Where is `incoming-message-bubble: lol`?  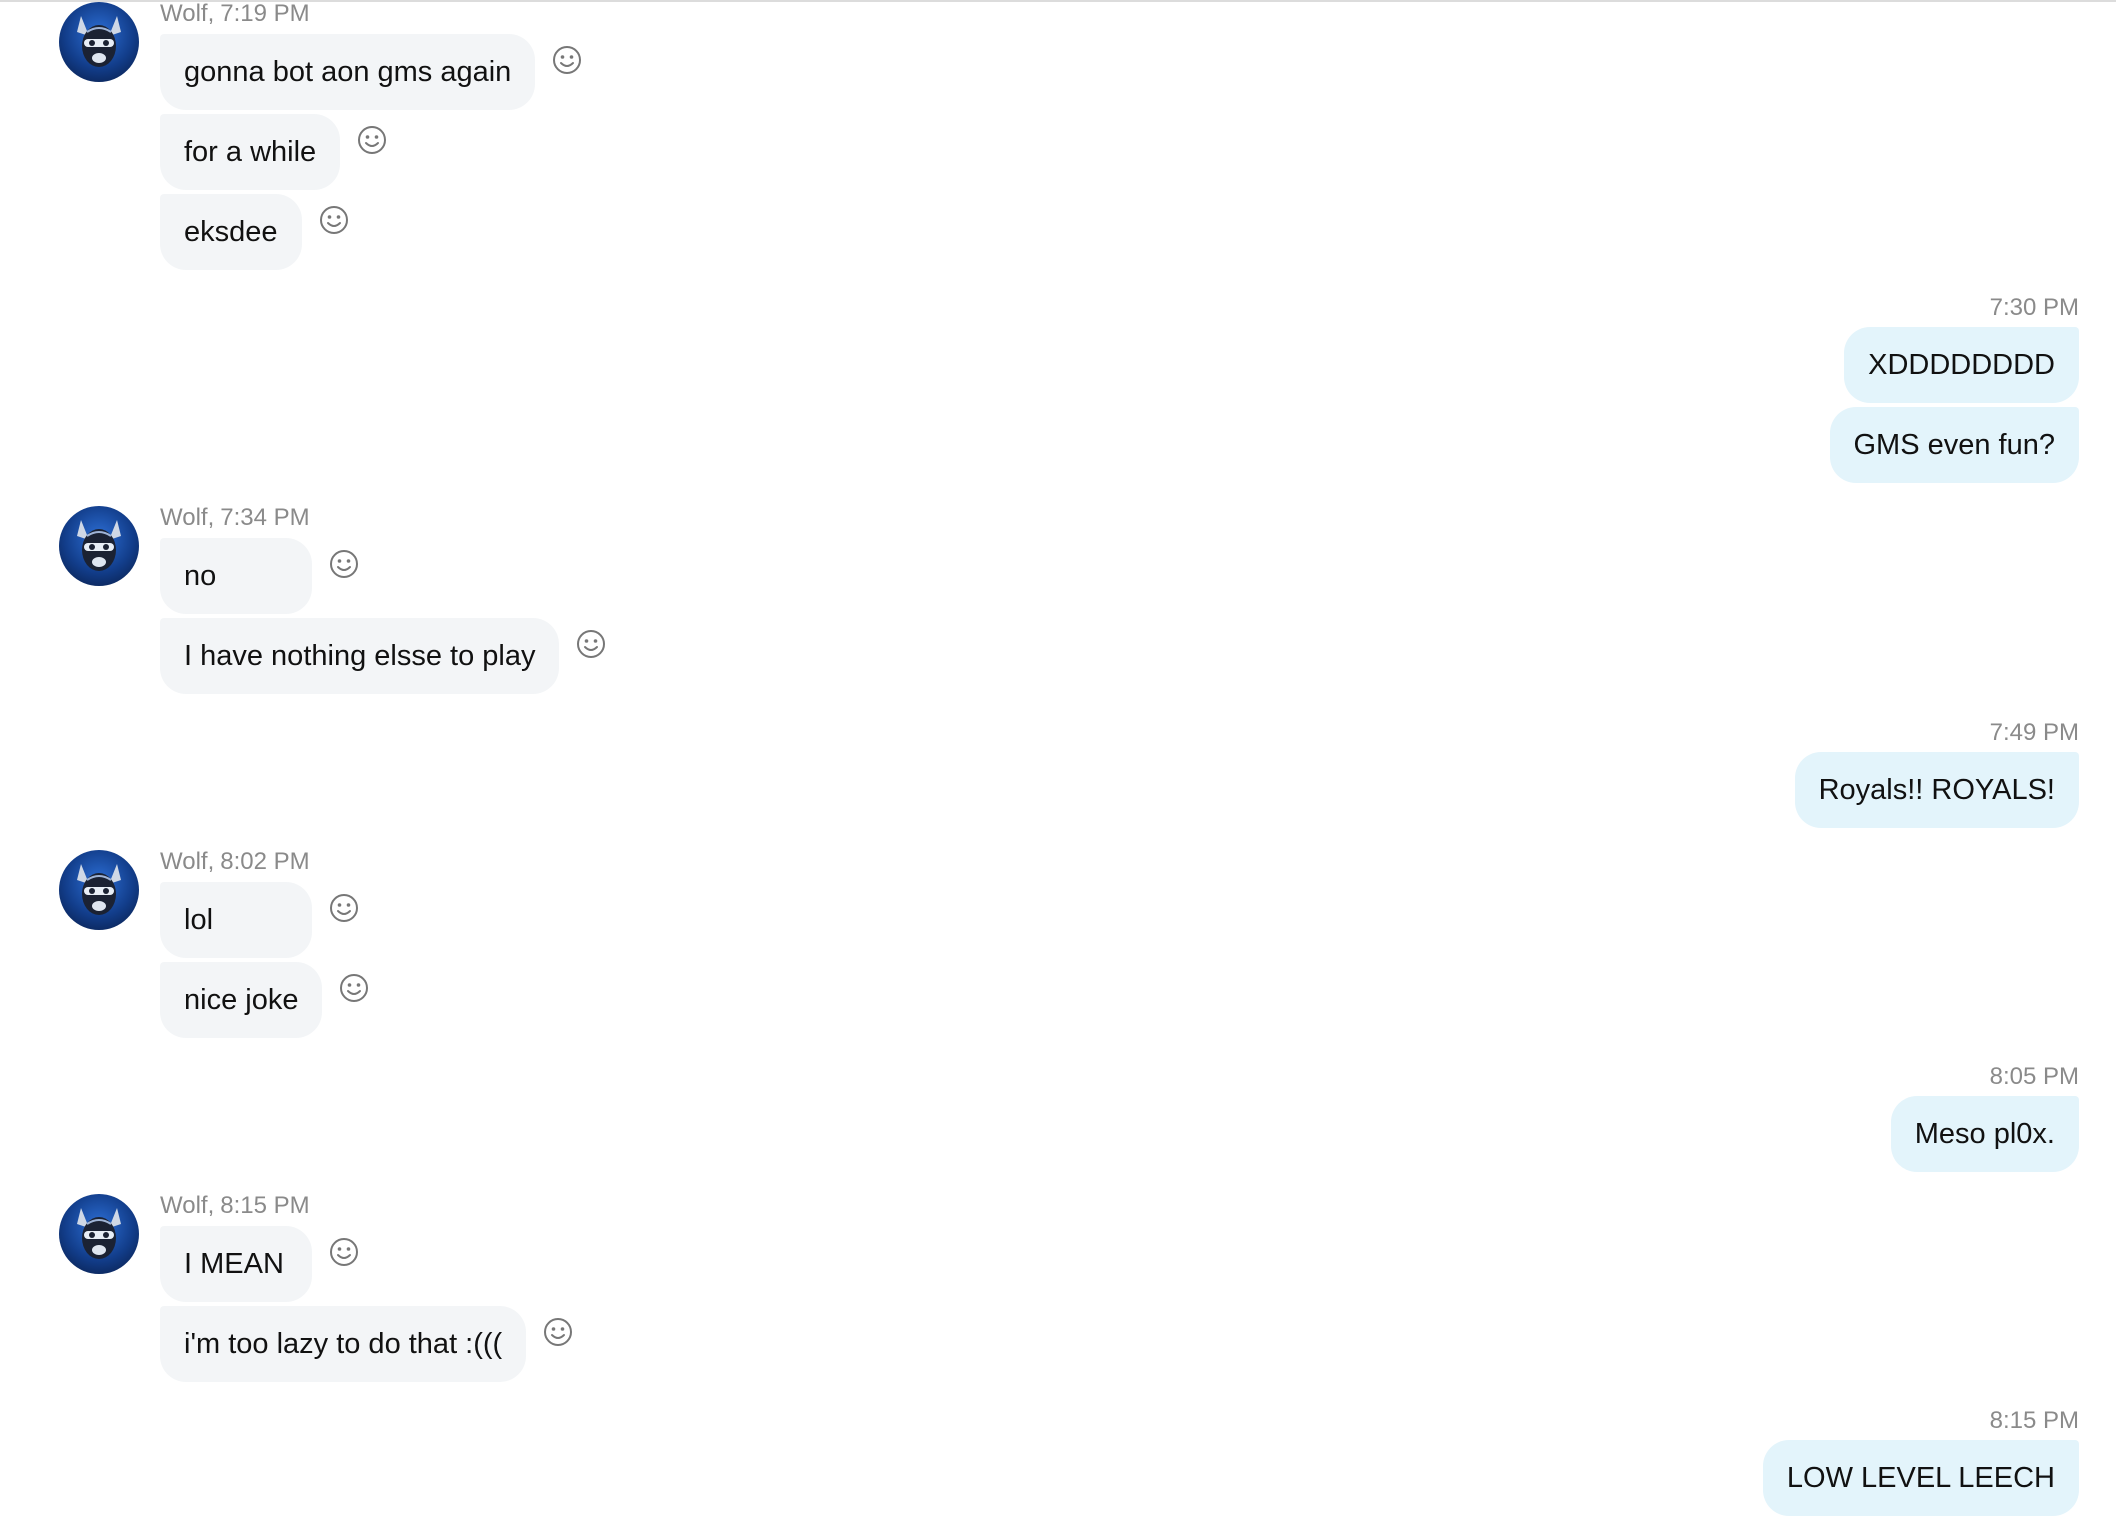 incoming-message-bubble: lol is located at coordinates (236, 920).